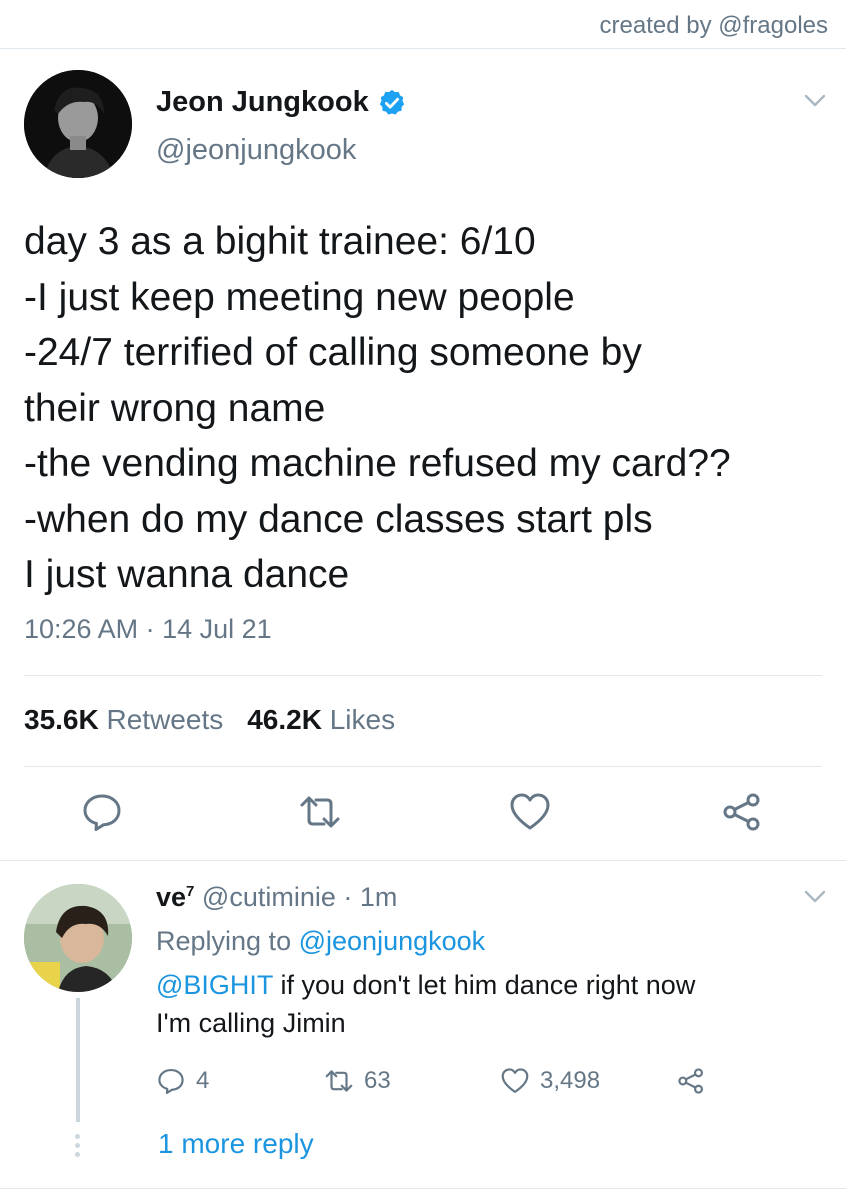 The width and height of the screenshot is (846, 1200). What do you see at coordinates (423, 814) in the screenshot?
I see `tweet-actions` at bounding box center [423, 814].